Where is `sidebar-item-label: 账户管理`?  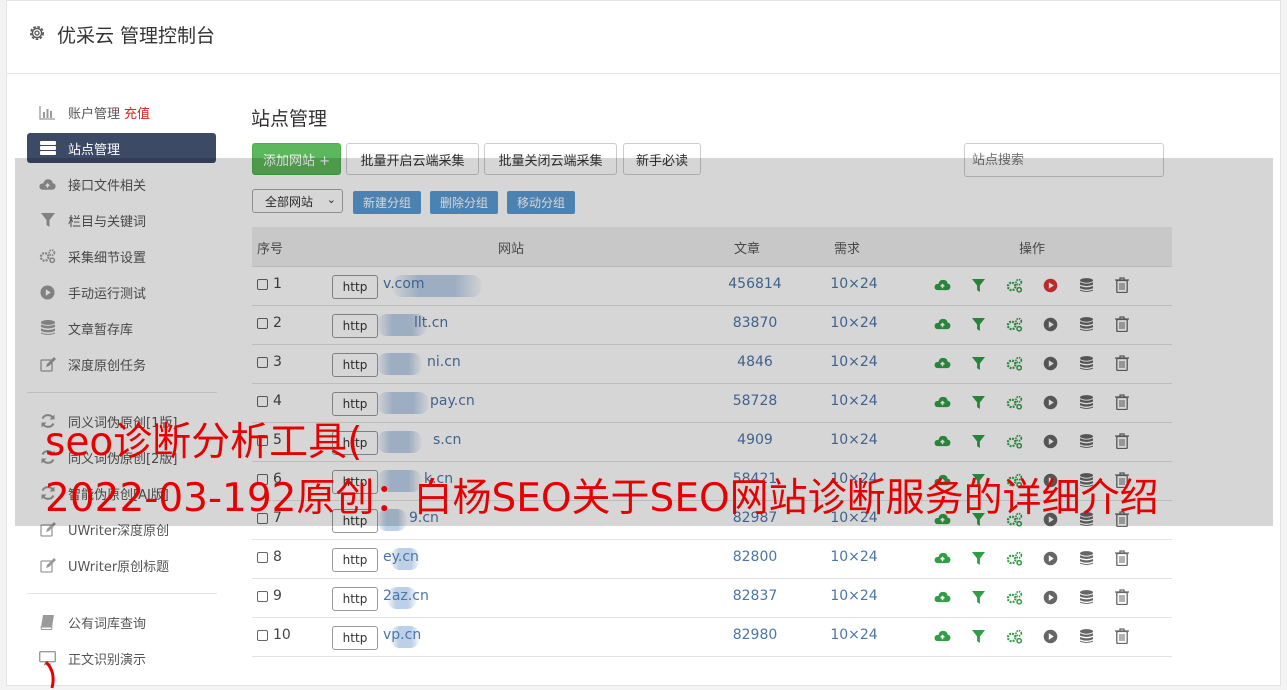
sidebar-item-label: 账户管理 is located at coordinates (94, 114).